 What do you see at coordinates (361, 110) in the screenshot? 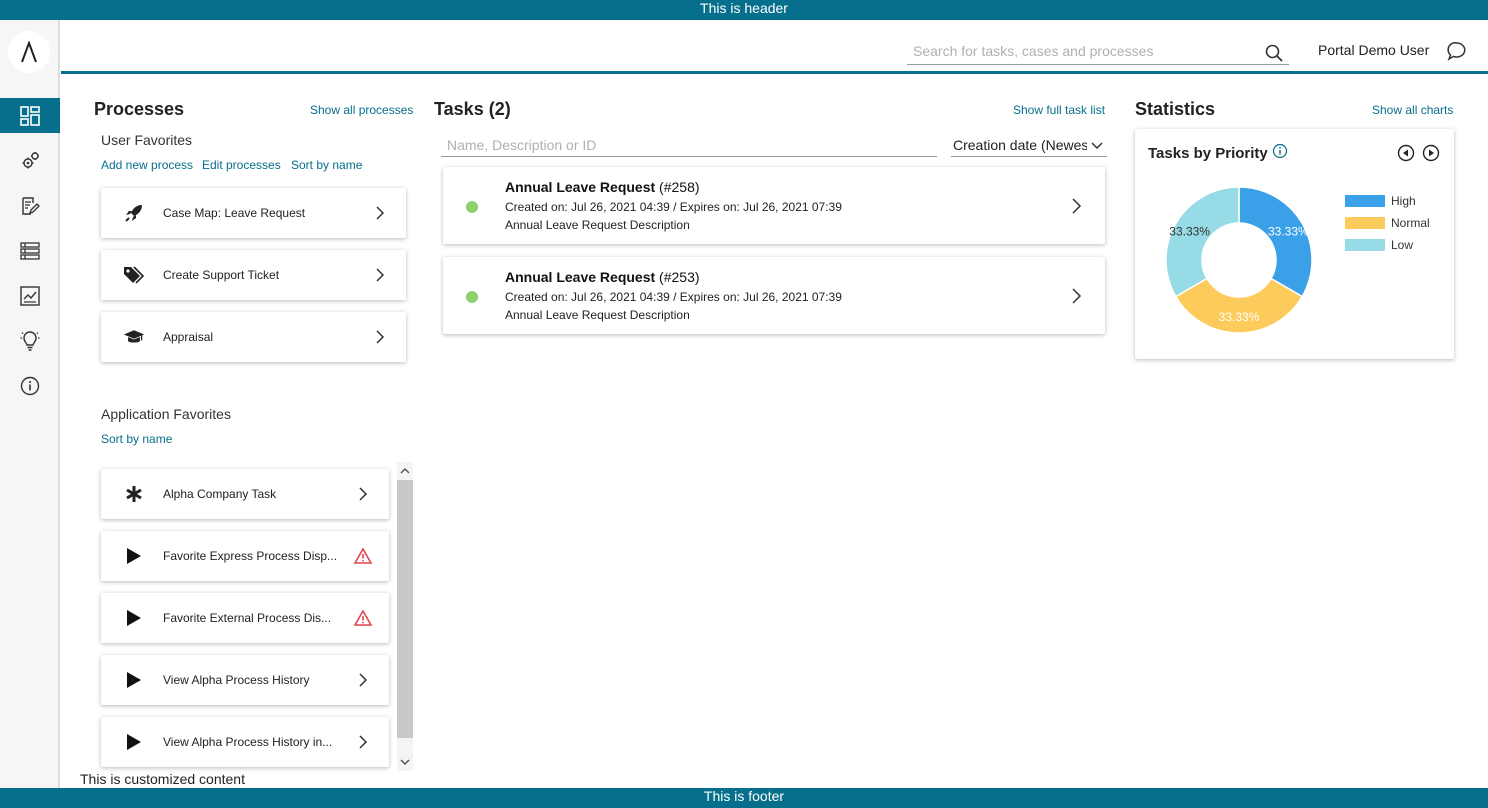
I see `show-all-processes-link: Show all processes` at bounding box center [361, 110].